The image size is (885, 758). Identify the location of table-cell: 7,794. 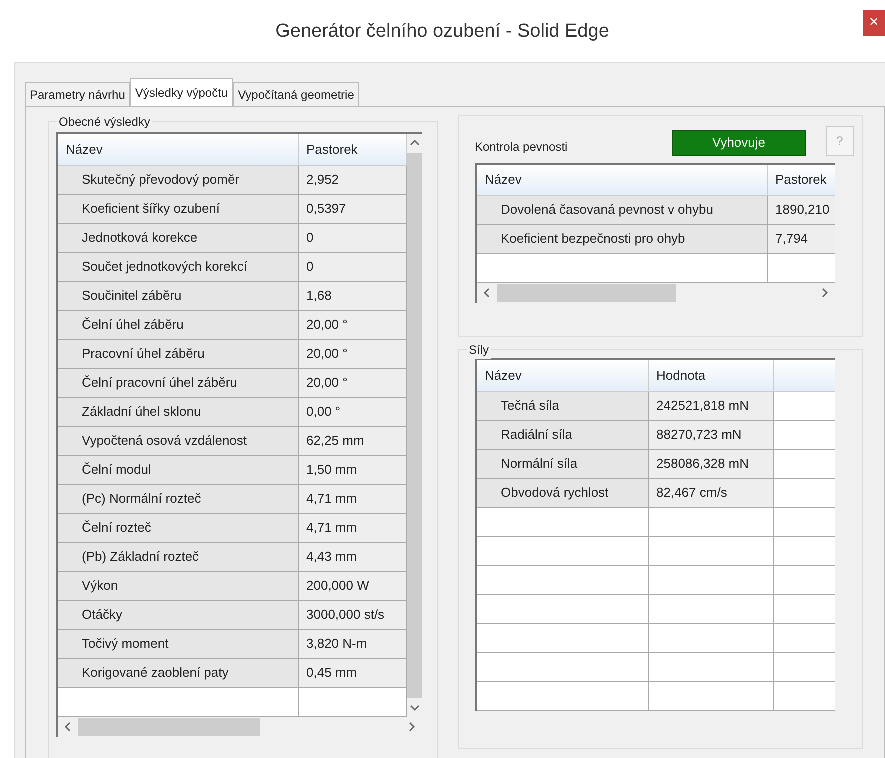
(801, 239).